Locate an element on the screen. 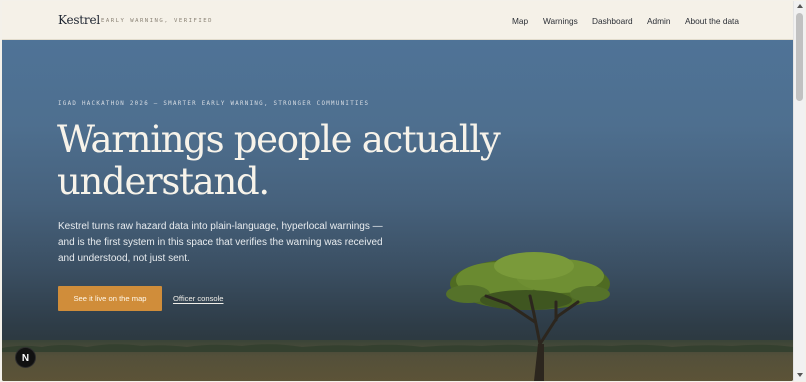 This screenshot has height=382, width=806. brand-tagline: EARLY WARNING, VERIFIED is located at coordinates (157, 21).